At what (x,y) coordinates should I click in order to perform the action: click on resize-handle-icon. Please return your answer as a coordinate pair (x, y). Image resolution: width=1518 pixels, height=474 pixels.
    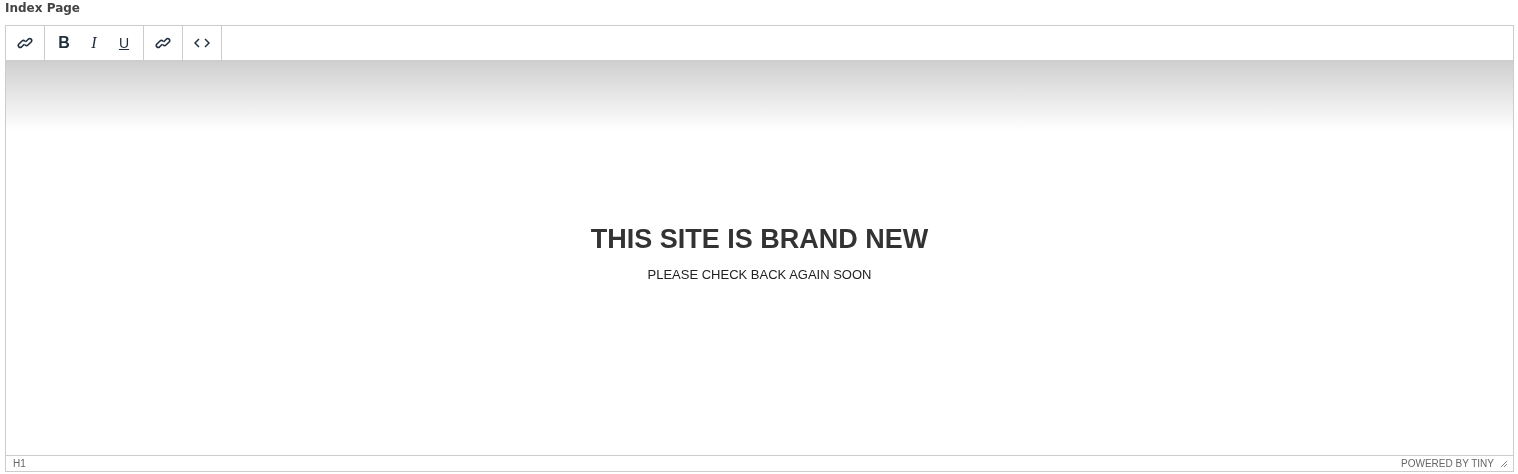
    Looking at the image, I should click on (1504, 463).